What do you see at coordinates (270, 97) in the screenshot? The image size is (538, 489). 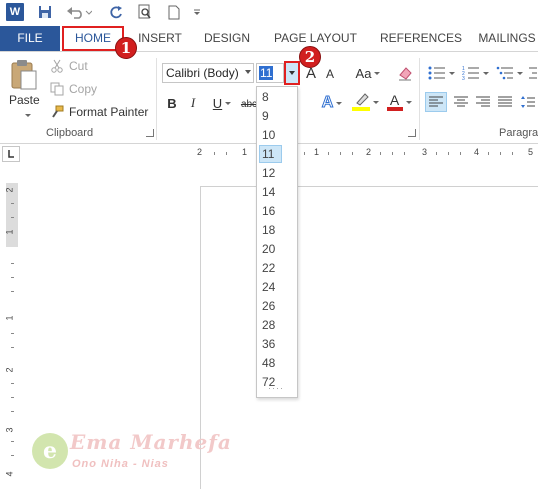 I see `font-size-option: 8` at bounding box center [270, 97].